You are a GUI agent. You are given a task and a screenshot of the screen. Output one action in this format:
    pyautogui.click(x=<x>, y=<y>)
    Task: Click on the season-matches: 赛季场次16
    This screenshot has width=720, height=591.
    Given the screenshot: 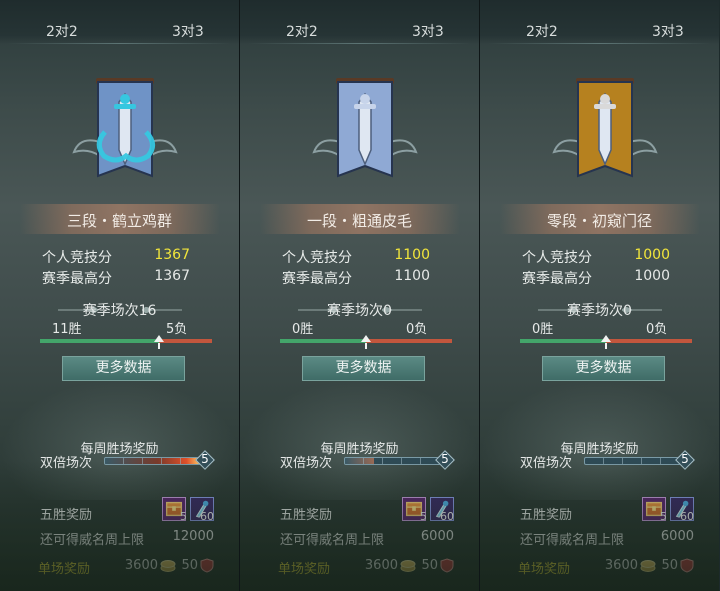 What is the action you would take?
    pyautogui.click(x=119, y=311)
    